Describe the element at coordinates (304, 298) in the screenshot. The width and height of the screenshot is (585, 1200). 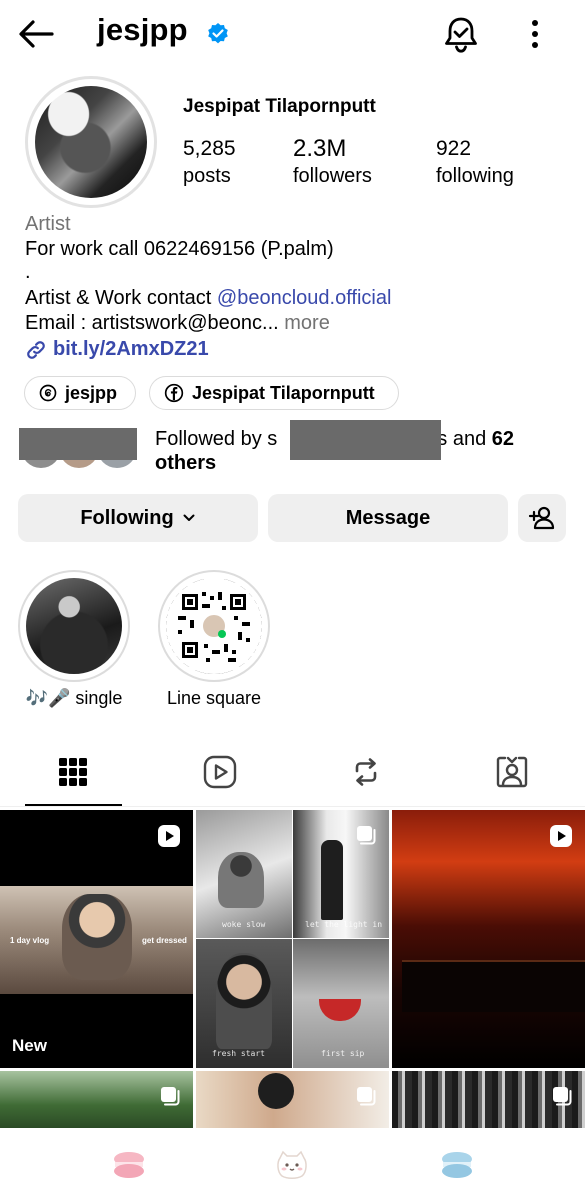
I see `bio-mention-link: @beoncloud.official` at that location.